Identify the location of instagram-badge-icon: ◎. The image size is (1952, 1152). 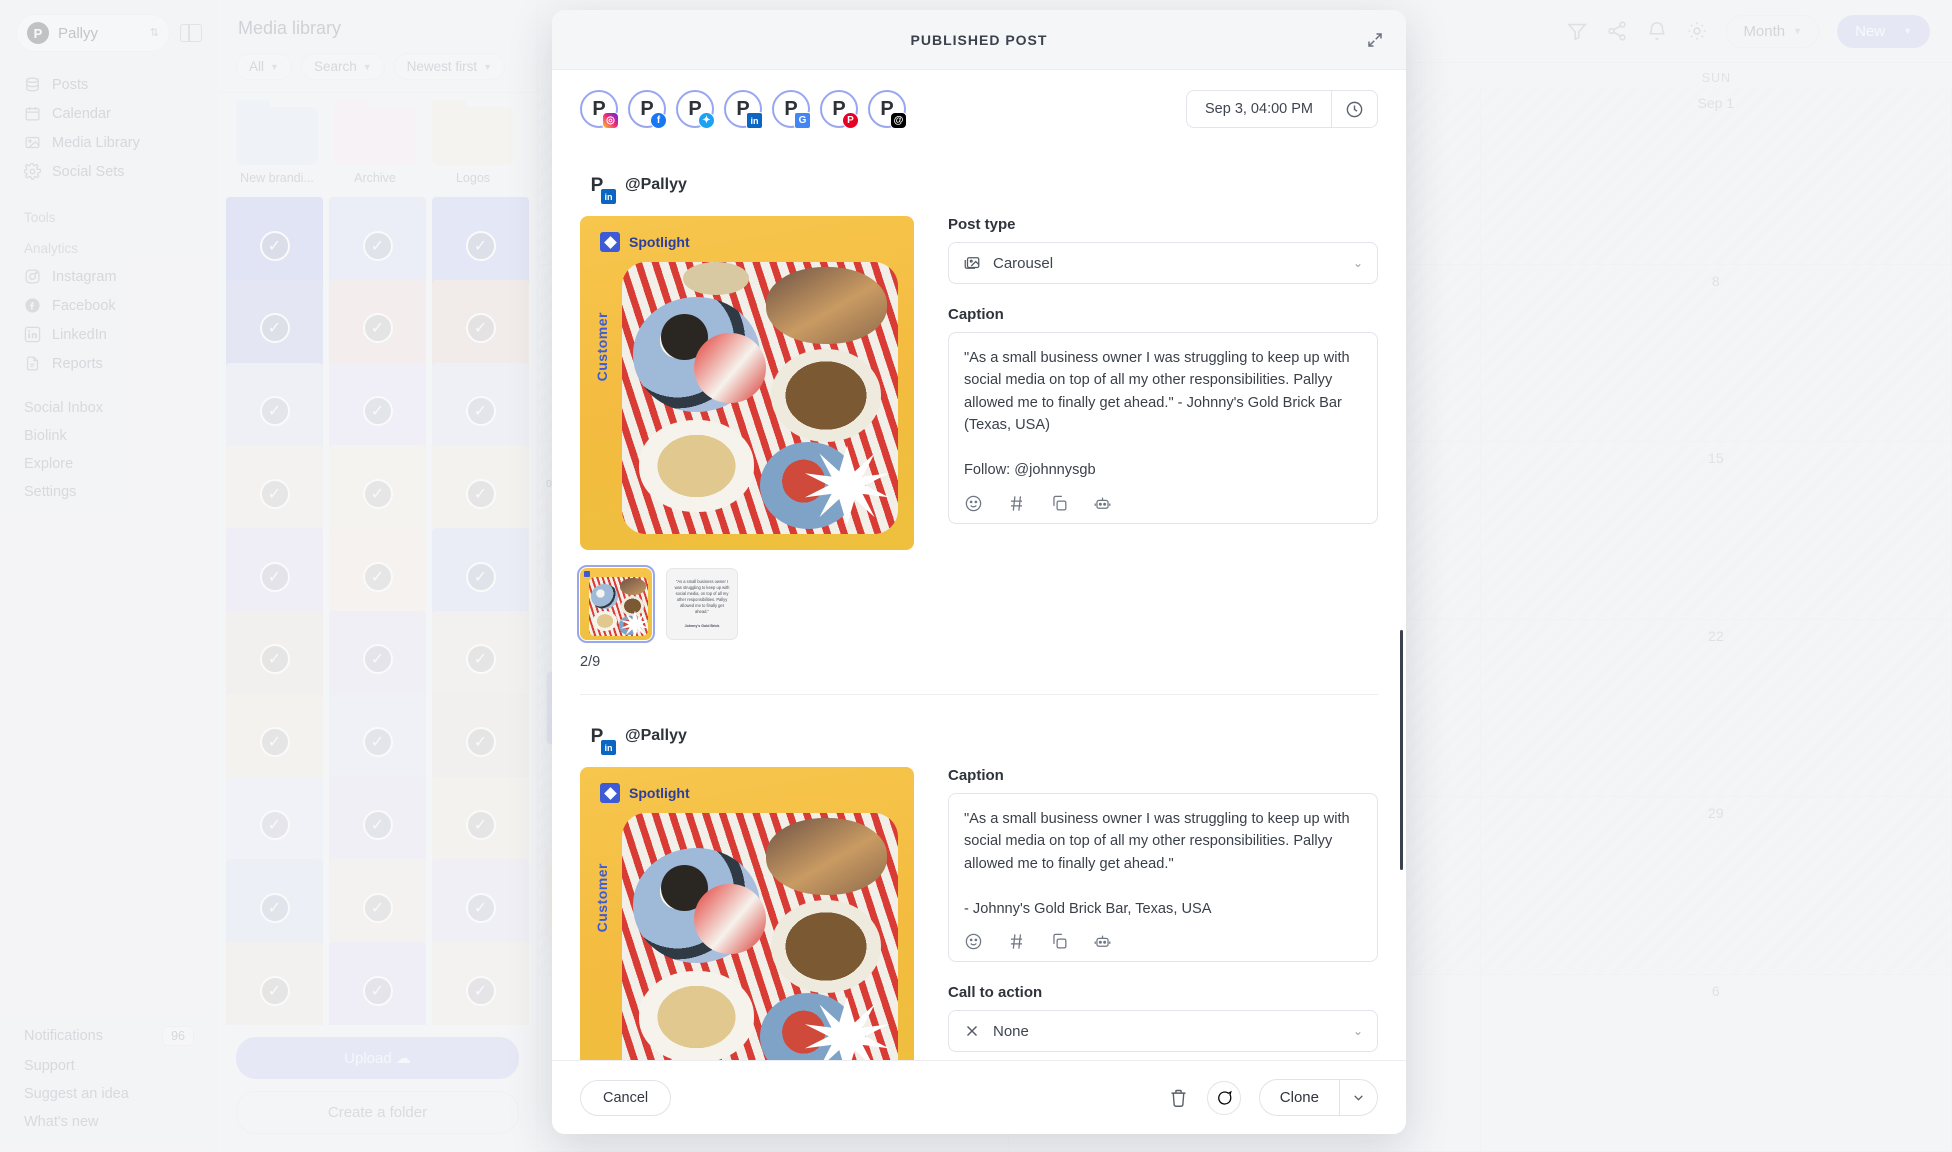
(610, 120).